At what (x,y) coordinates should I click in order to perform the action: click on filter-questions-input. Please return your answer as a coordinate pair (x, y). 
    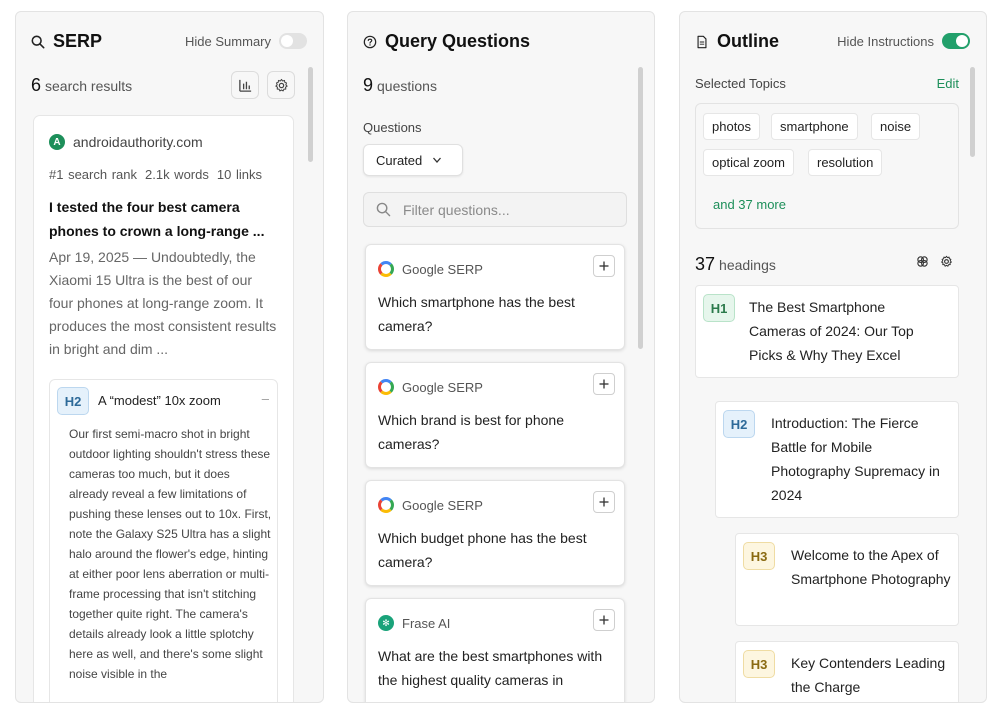
    Looking at the image, I should click on (503, 209).